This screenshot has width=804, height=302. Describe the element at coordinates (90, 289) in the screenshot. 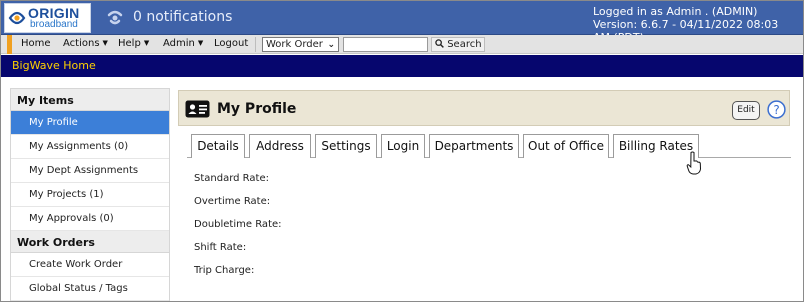

I see `sidebar-item-global-status-tags: Global Status / Tags` at that location.